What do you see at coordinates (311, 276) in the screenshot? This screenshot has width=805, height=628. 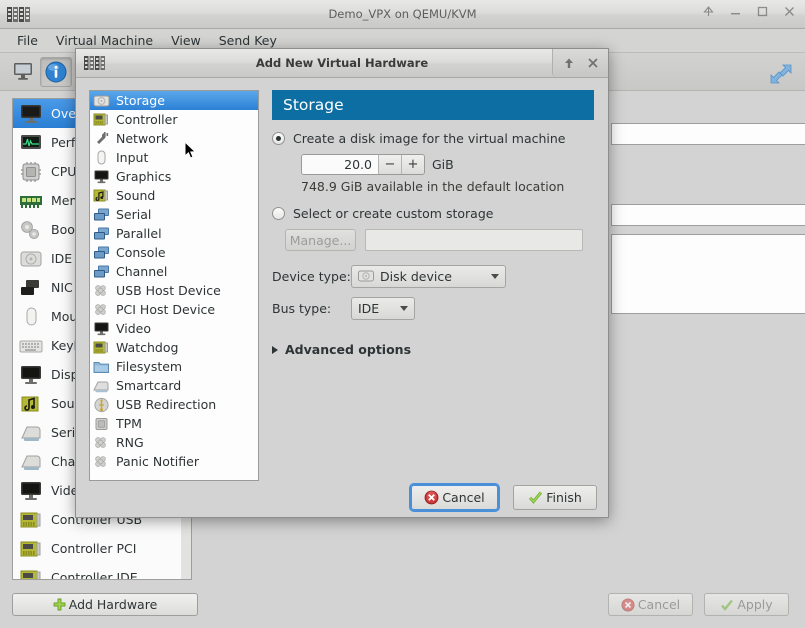 I see `device-type-label: Device type:` at bounding box center [311, 276].